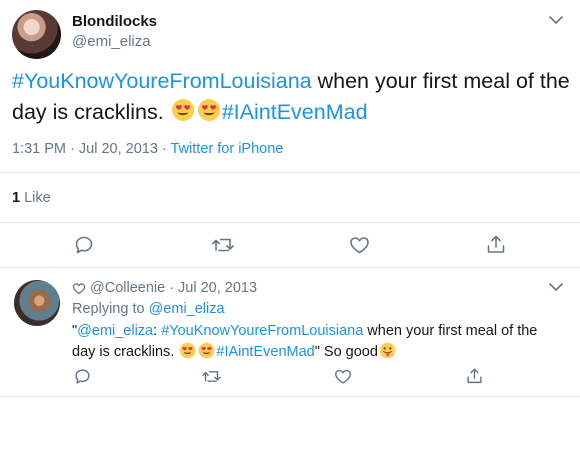 The width and height of the screenshot is (580, 449). I want to click on reply-author-avatar, so click(37, 303).